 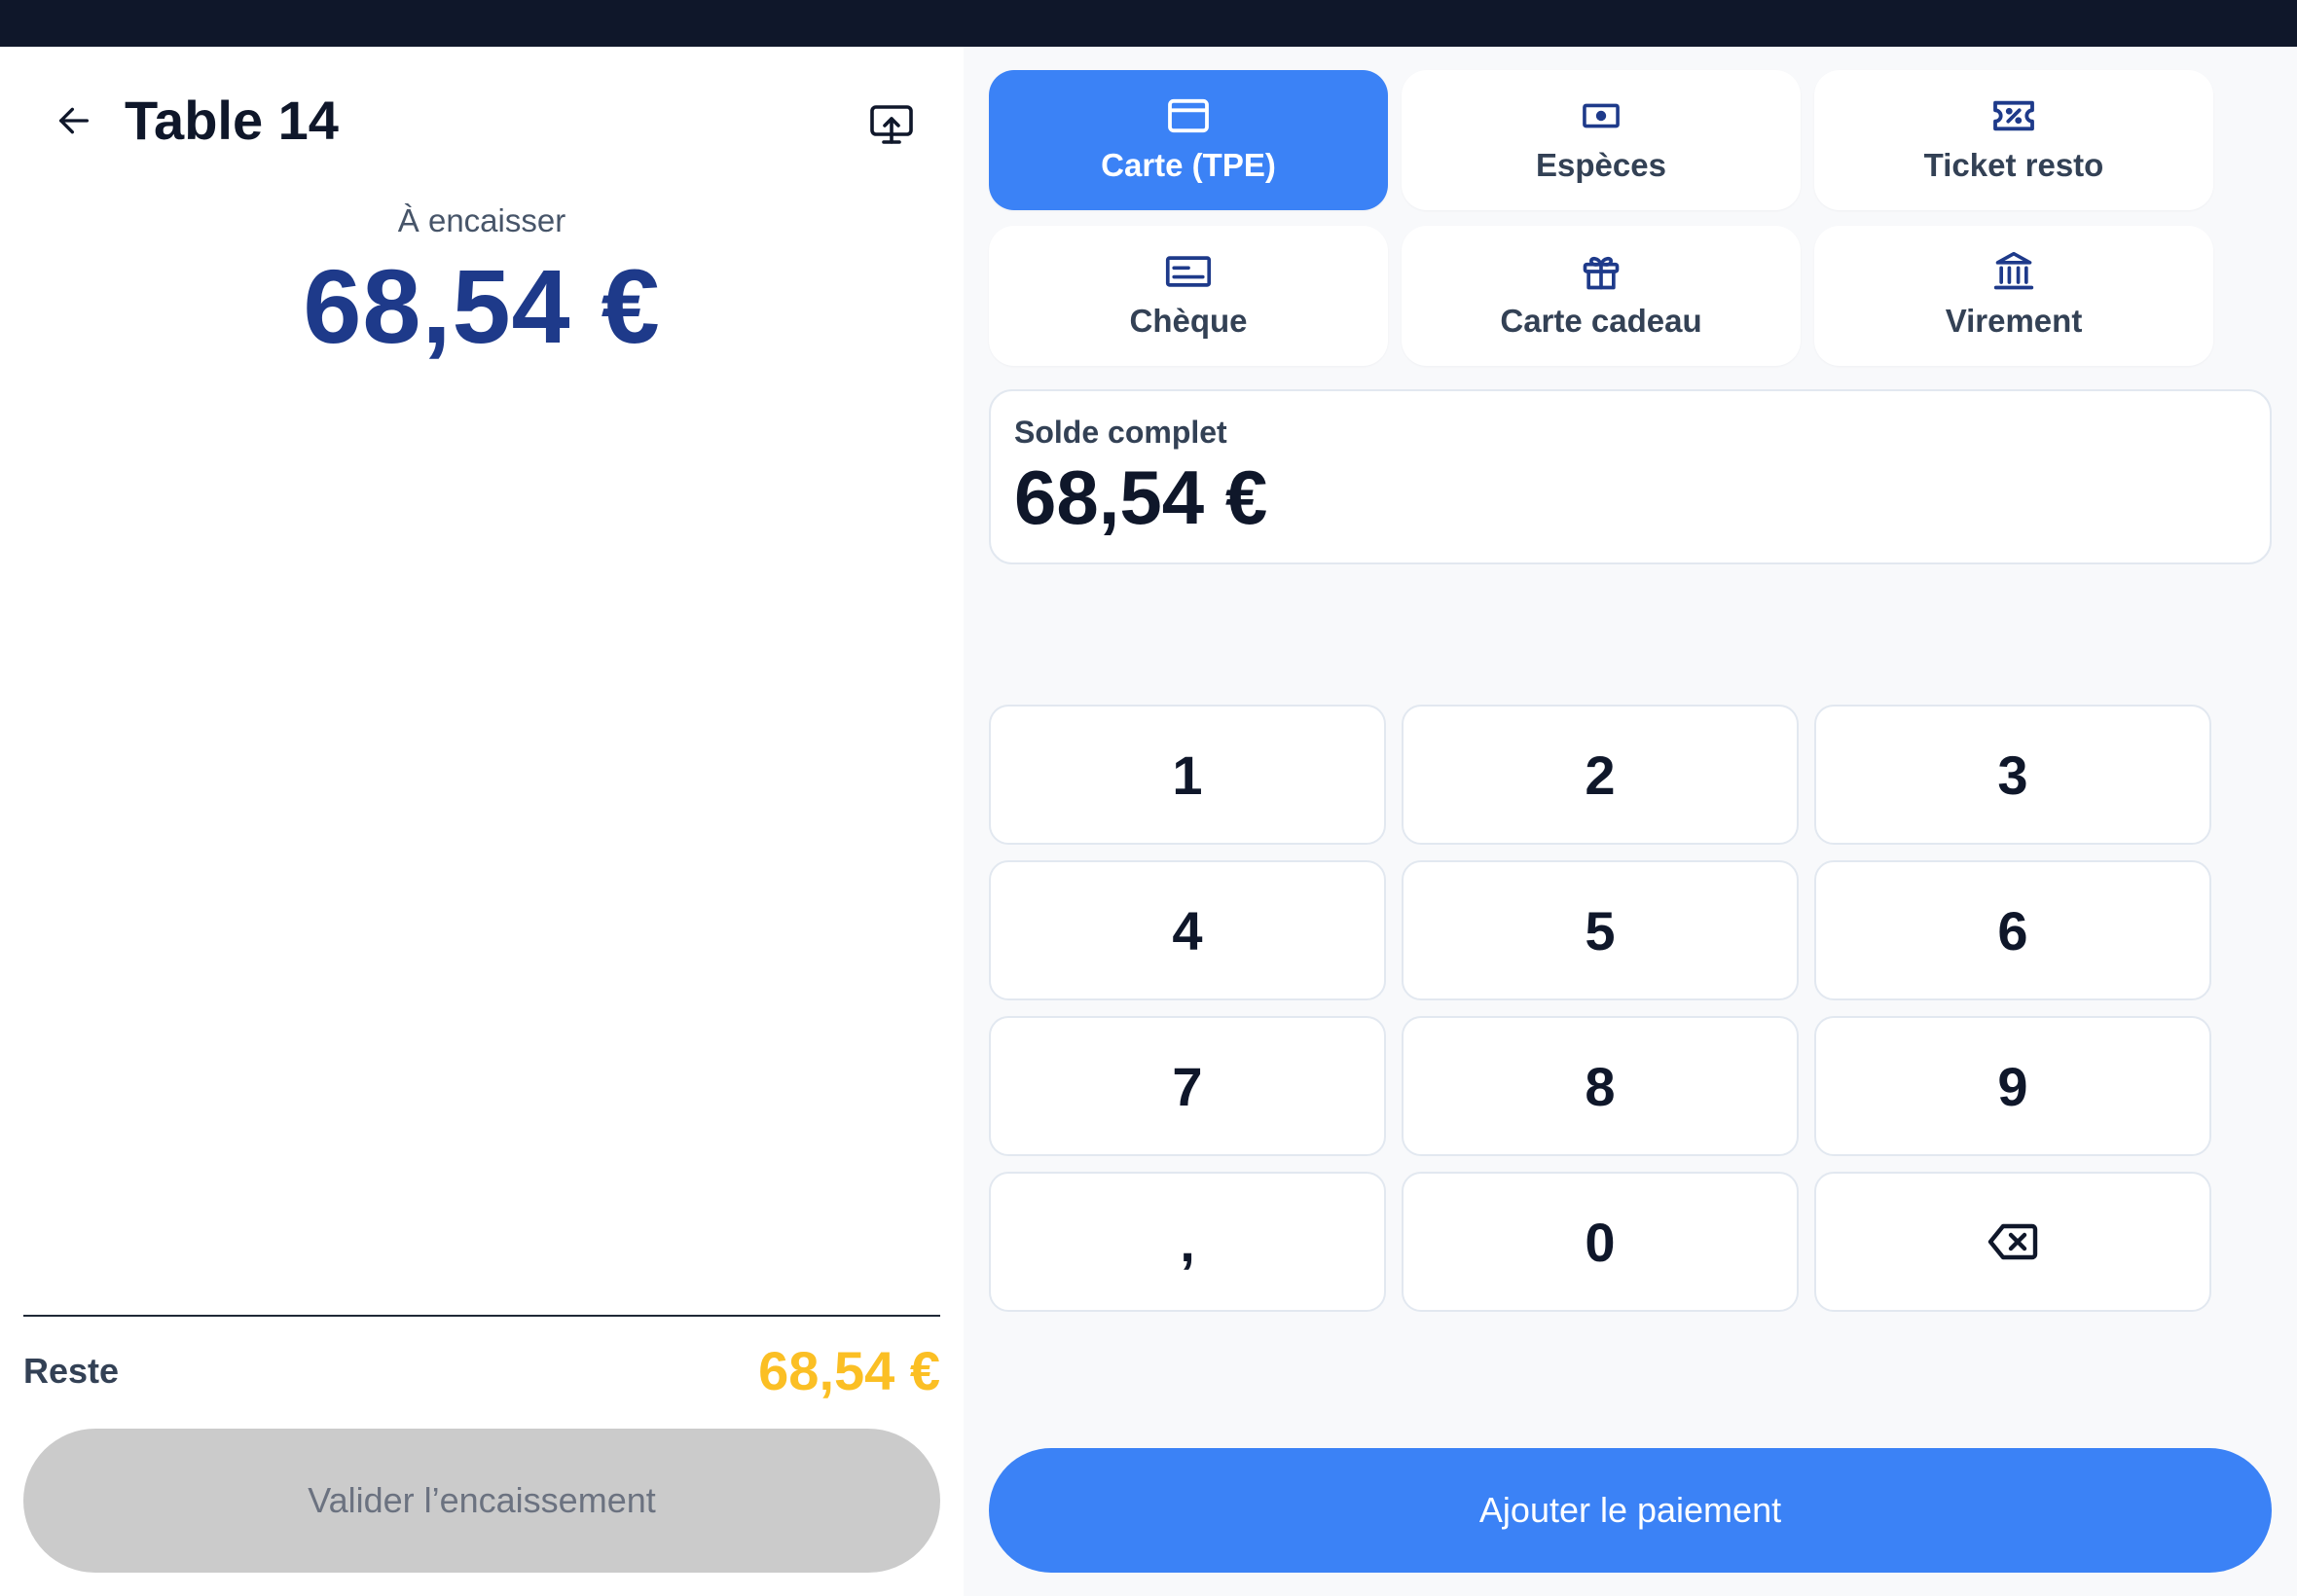 What do you see at coordinates (1602, 296) in the screenshot?
I see `method-gift-card: Carte cadeau` at bounding box center [1602, 296].